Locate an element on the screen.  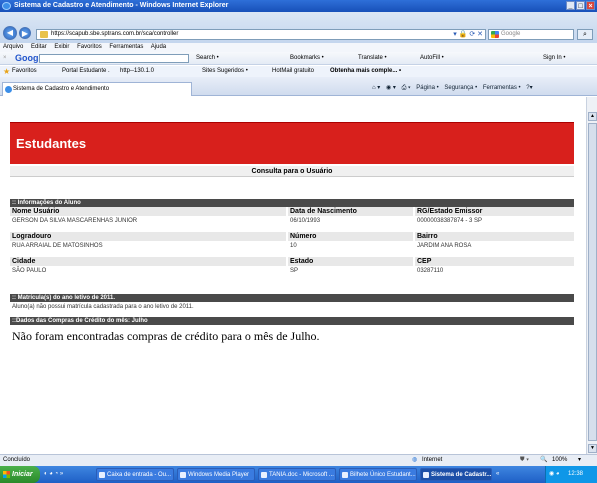
ie-logo-icon is located at coordinates (6, 6).